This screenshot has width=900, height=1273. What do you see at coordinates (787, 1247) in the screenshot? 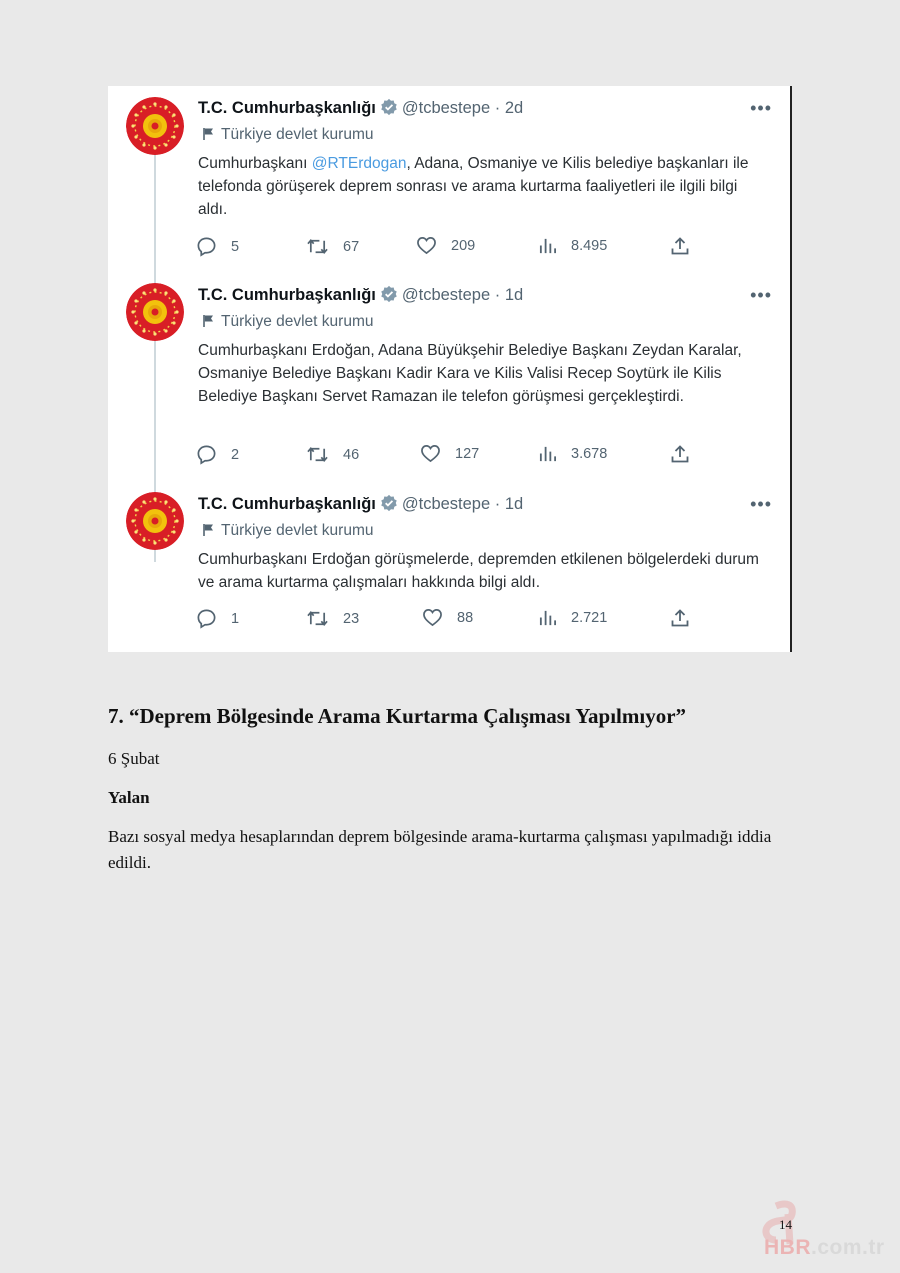
I see `watermark-brand: HBR` at bounding box center [787, 1247].